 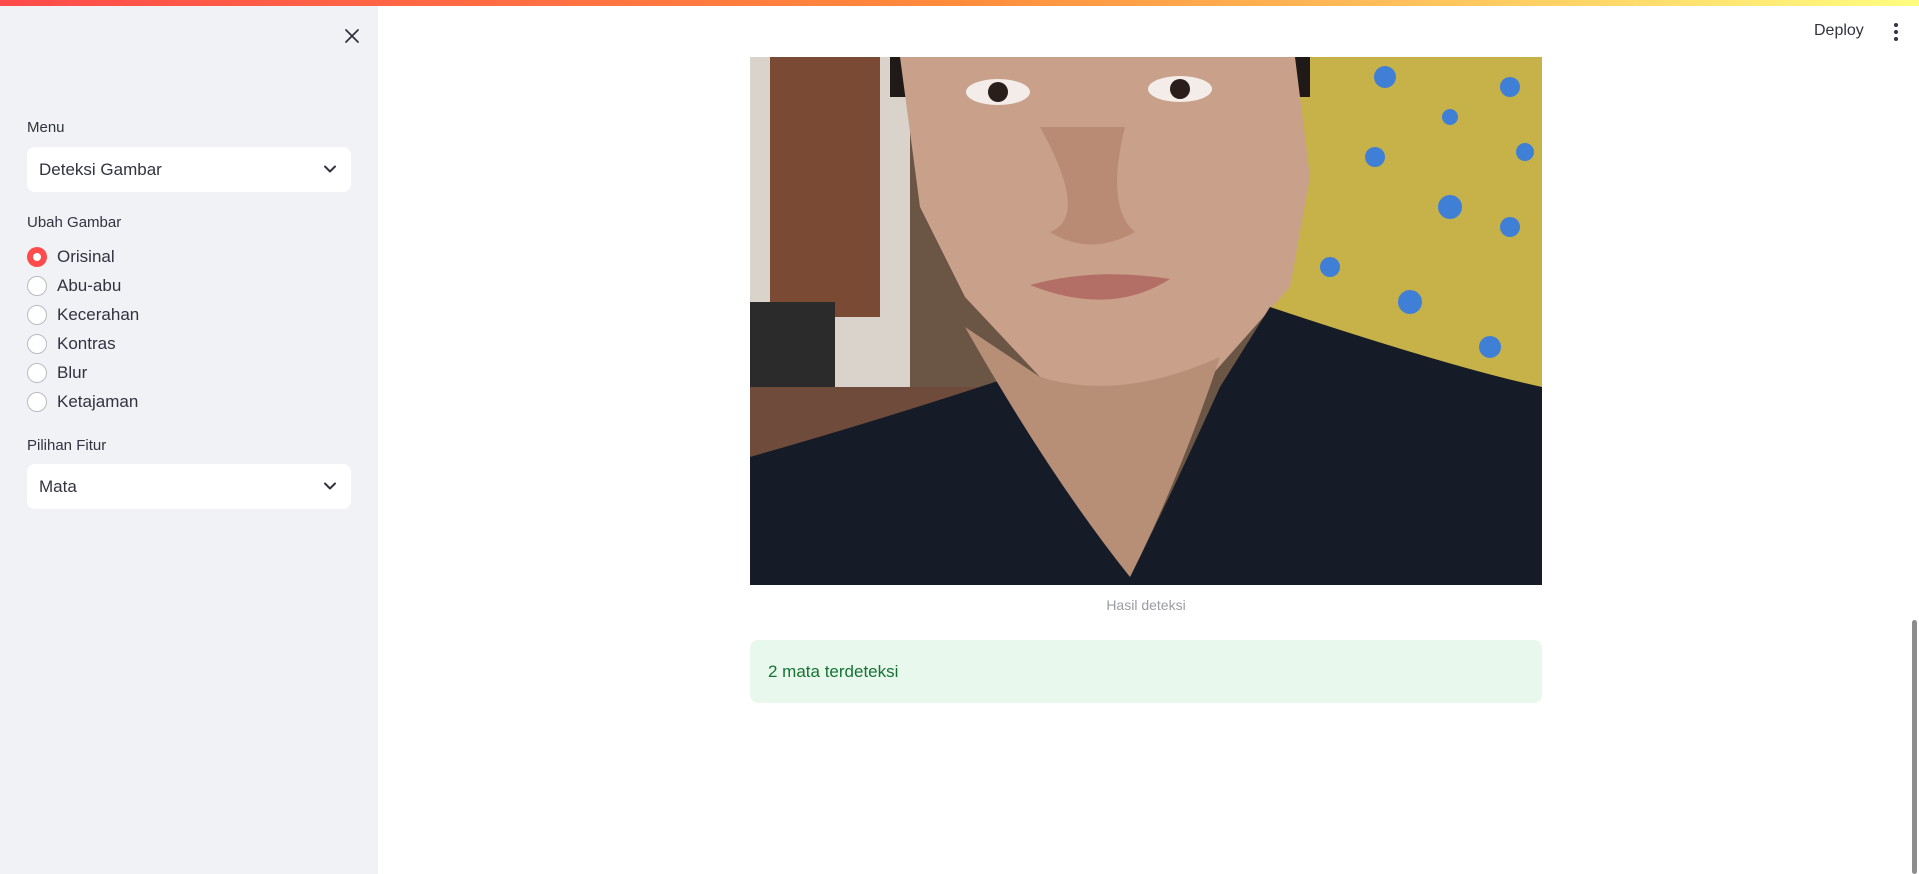 What do you see at coordinates (1146, 671) in the screenshot?
I see `success-alert: 2 mata terdeteksi` at bounding box center [1146, 671].